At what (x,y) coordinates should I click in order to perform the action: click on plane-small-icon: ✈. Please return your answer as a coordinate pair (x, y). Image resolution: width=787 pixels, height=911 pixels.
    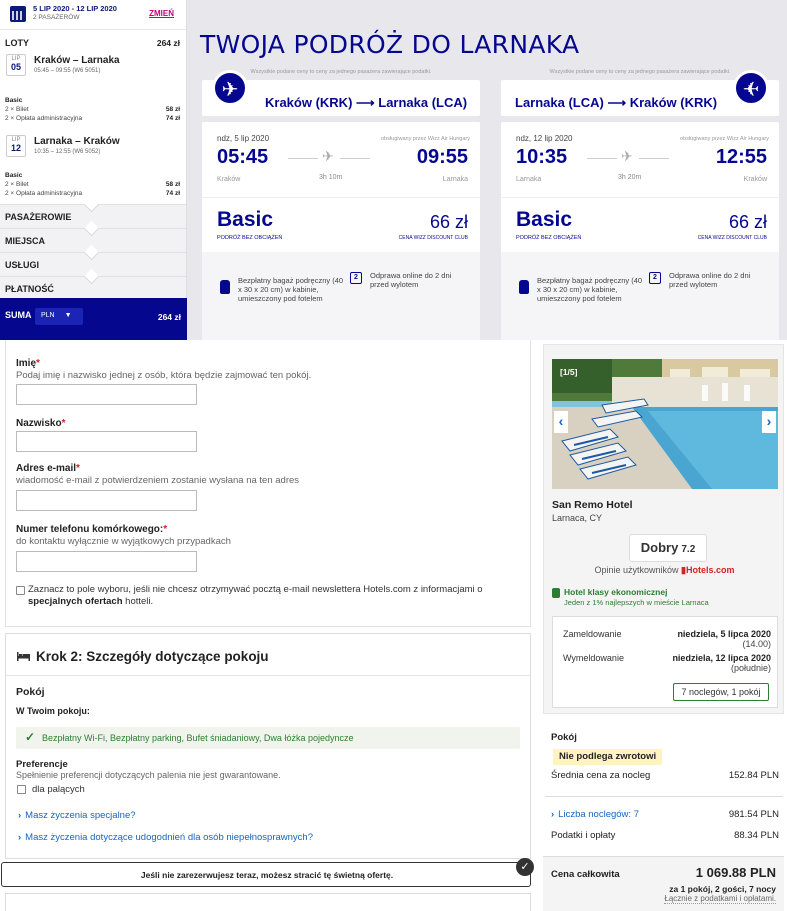
    Looking at the image, I should click on (328, 156).